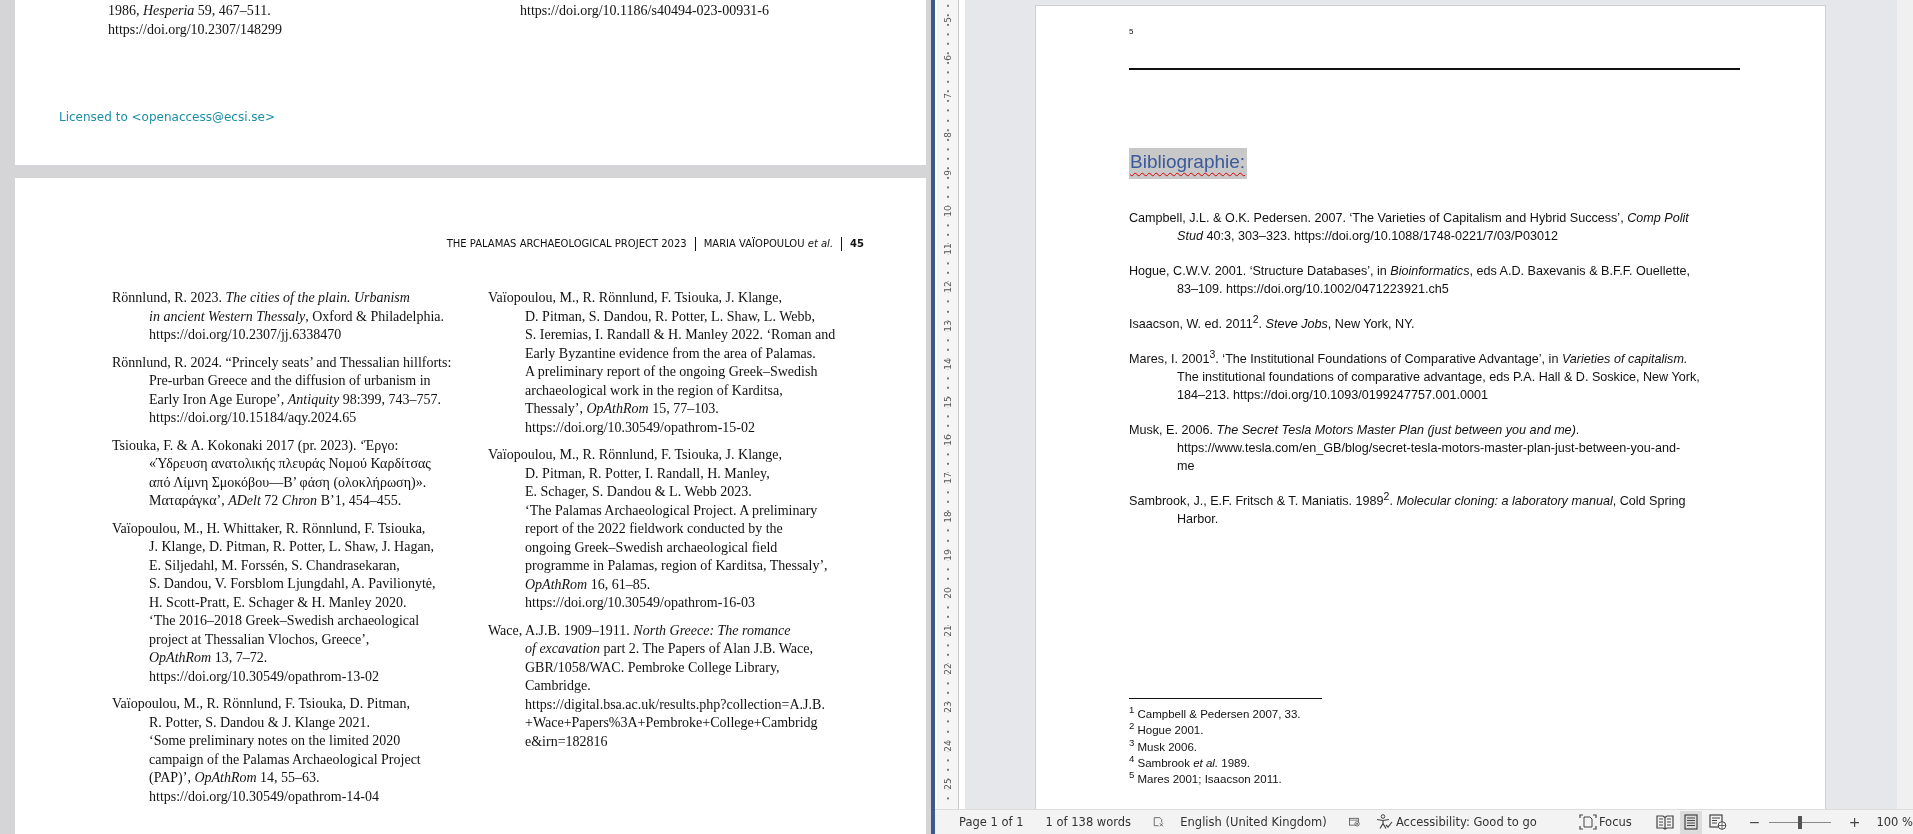 The width and height of the screenshot is (1913, 834). What do you see at coordinates (947, 20) in the screenshot?
I see `ruler-number: 5` at bounding box center [947, 20].